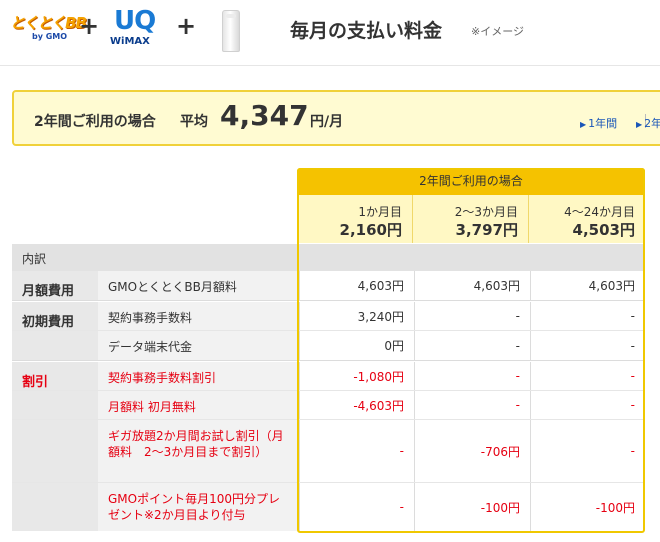 The width and height of the screenshot is (660, 542). Describe the element at coordinates (472, 507) in the screenshot. I see `cell-month-2-3: -100円` at that location.